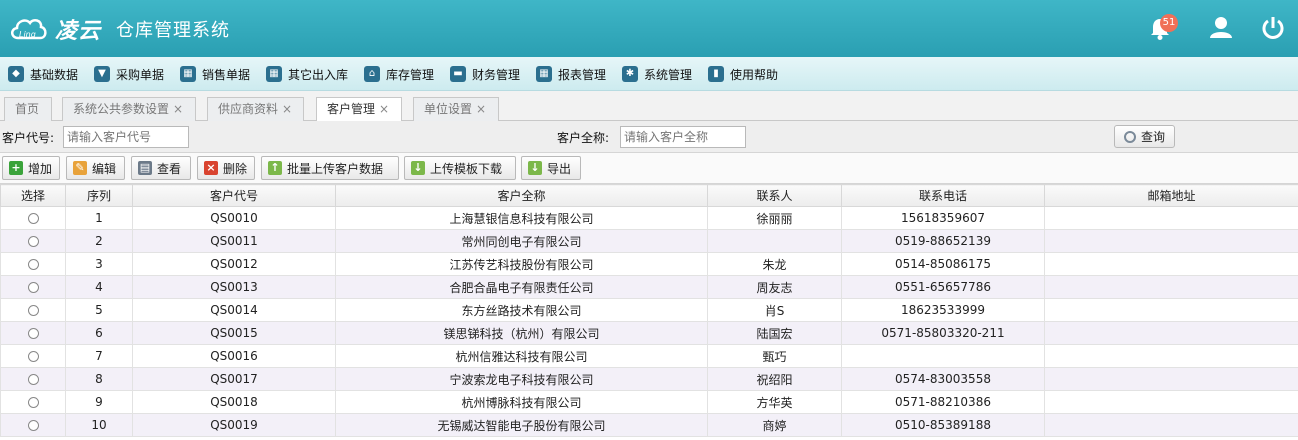 This screenshot has height=440, width=1298. What do you see at coordinates (649, 402) in the screenshot?
I see `table-row: 9 QS0018 杭州博脉科技有限公司 方华英 0571-88210386` at bounding box center [649, 402].